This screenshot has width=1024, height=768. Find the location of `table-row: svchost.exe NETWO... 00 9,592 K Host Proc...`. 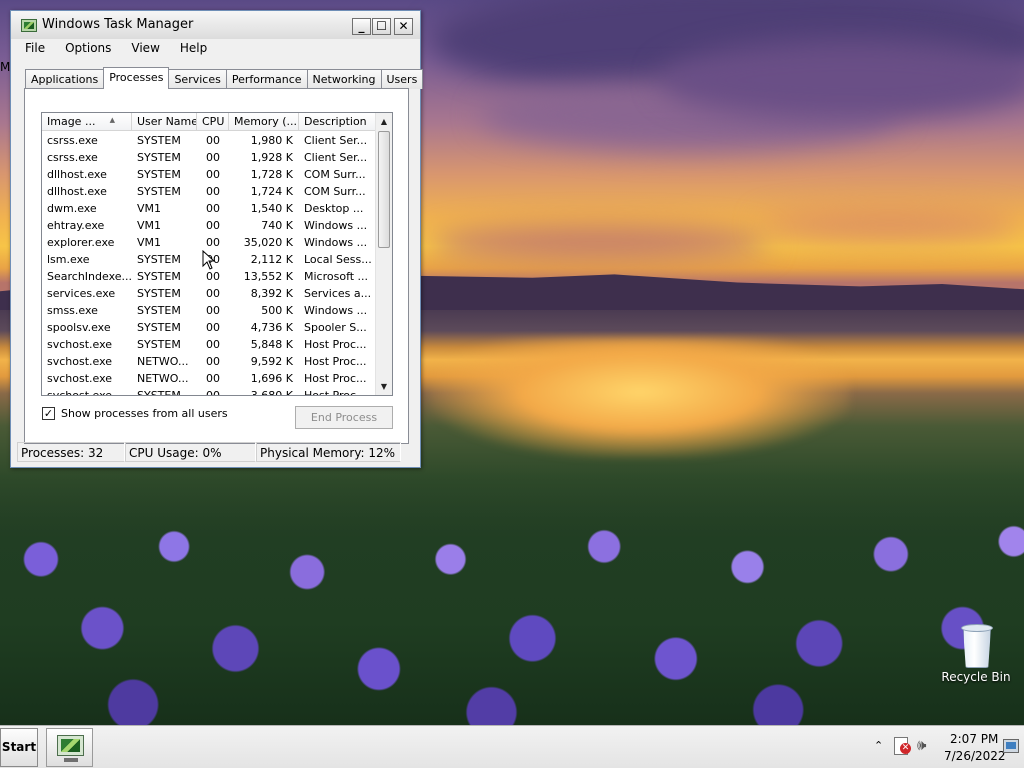

table-row: svchost.exe NETWO... 00 9,592 K Host Proc... is located at coordinates (209, 361).